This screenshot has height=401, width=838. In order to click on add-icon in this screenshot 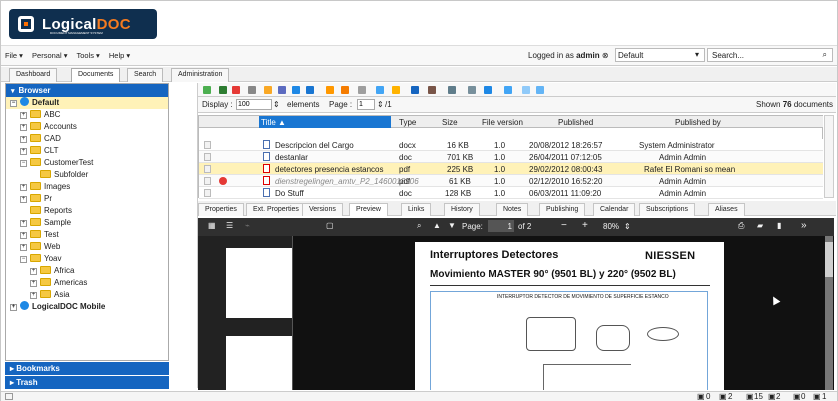, I will do `click(223, 90)`.